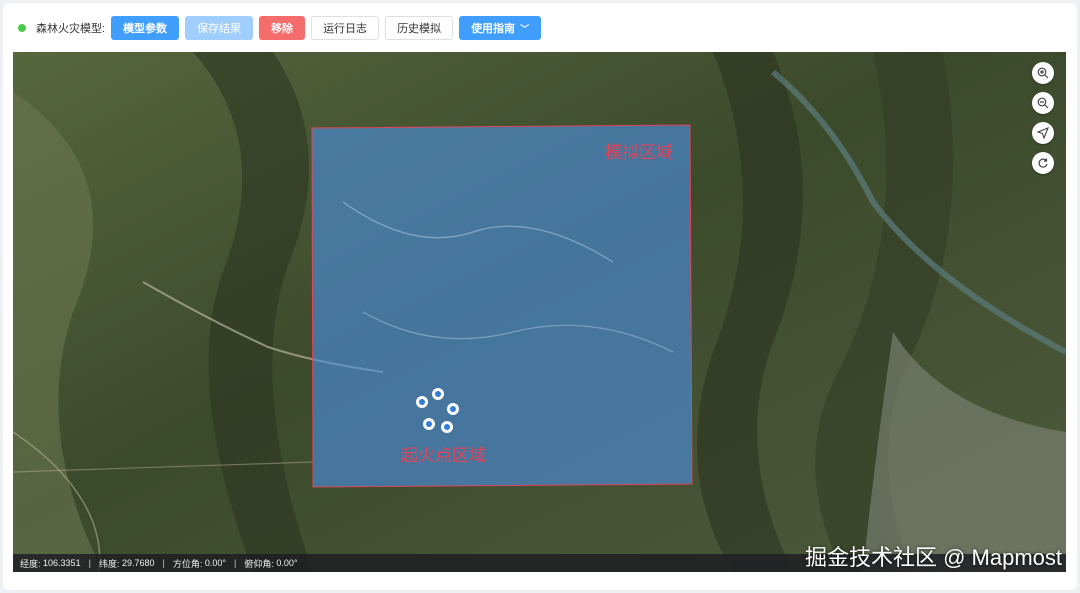 This screenshot has width=1080, height=593. Describe the element at coordinates (345, 28) in the screenshot. I see `run-log-button: 运行日志` at that location.